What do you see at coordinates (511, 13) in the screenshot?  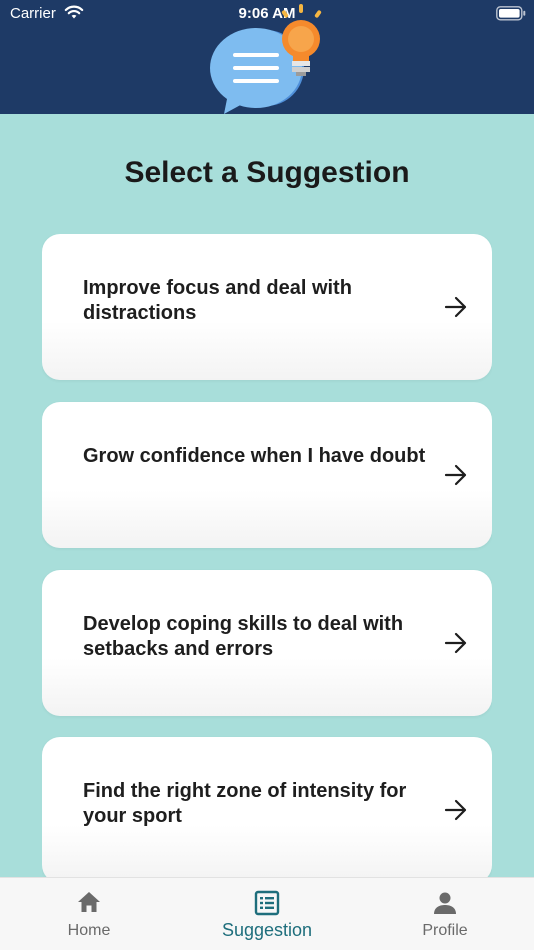 I see `battery-icon` at bounding box center [511, 13].